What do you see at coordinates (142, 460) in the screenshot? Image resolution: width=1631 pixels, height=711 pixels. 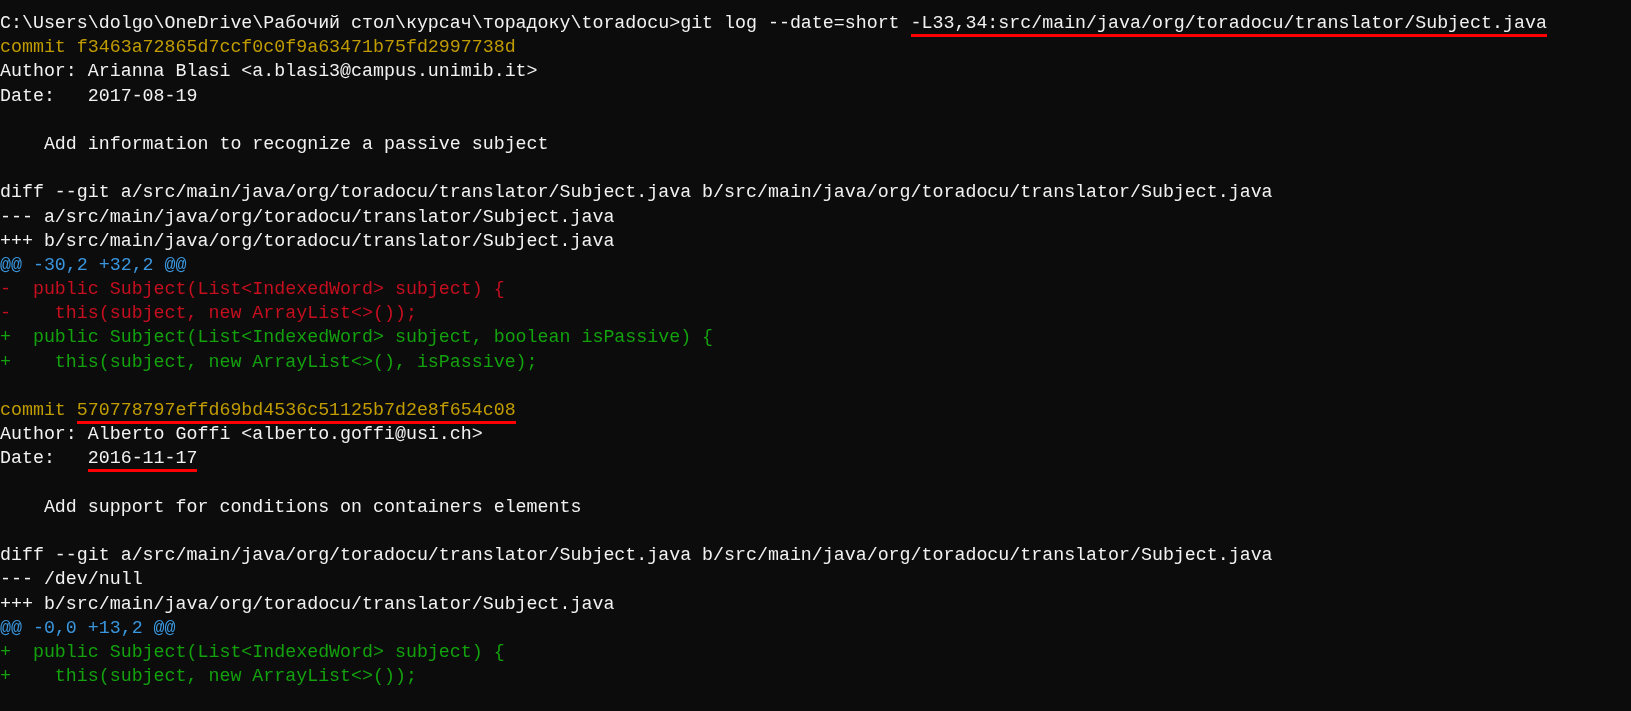 I see `underlined-text: 2016-11-17` at bounding box center [142, 460].